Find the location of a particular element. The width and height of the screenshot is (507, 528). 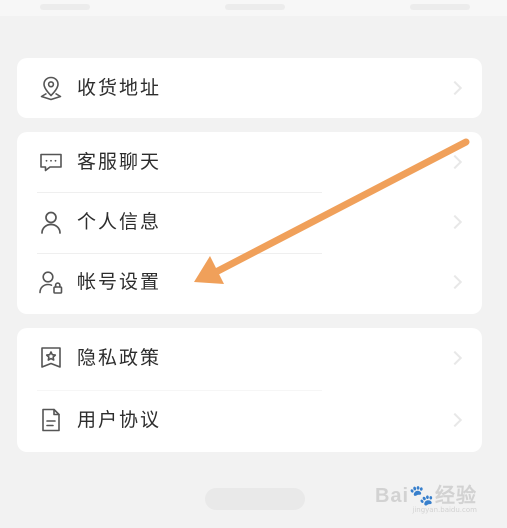

menu-item-account-settings: 帐号设置 is located at coordinates (249, 282).